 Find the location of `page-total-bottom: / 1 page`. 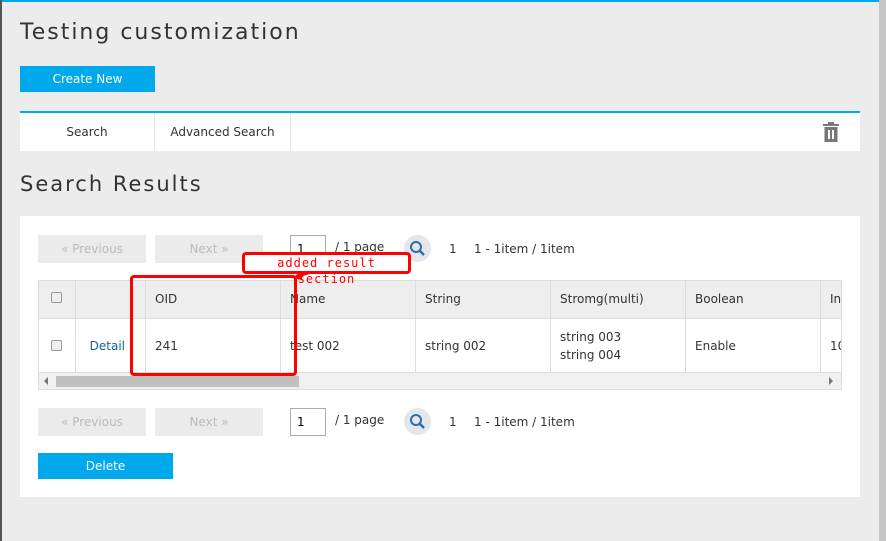

page-total-bottom: / 1 page is located at coordinates (360, 420).